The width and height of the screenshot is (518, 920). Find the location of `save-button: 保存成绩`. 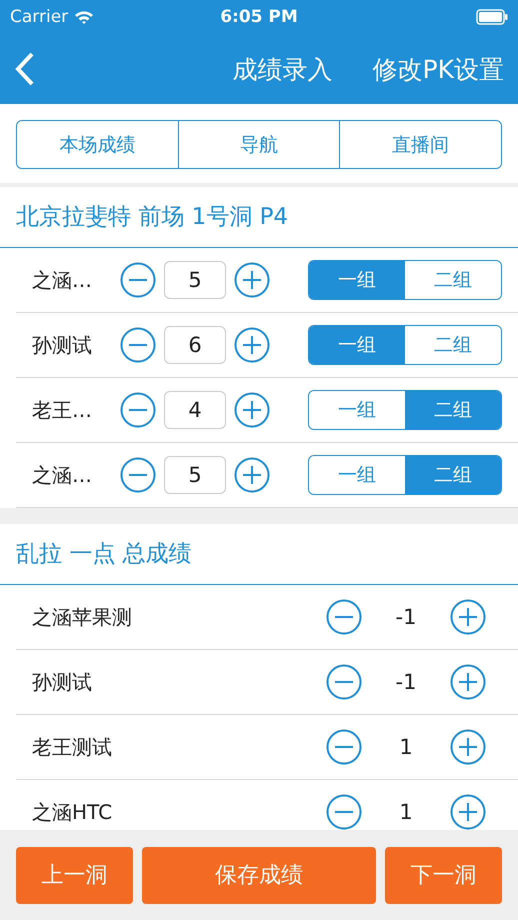

save-button: 保存成绩 is located at coordinates (259, 875).